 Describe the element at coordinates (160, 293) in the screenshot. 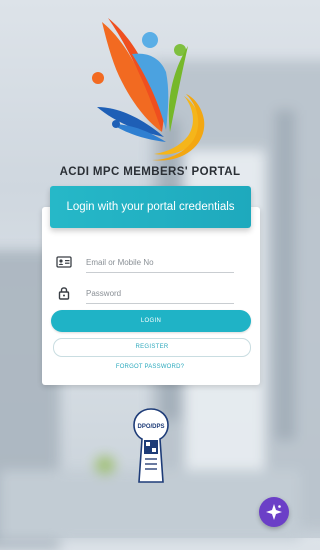

I see `password-input` at that location.